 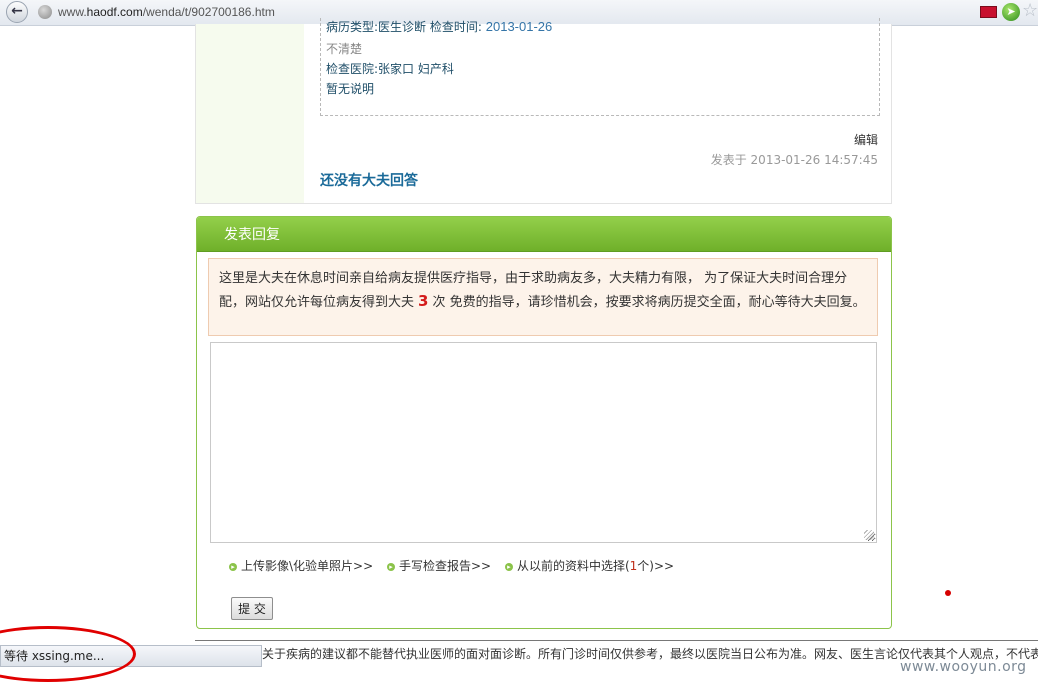 What do you see at coordinates (544, 234) in the screenshot?
I see `reply-header: 发表回复` at bounding box center [544, 234].